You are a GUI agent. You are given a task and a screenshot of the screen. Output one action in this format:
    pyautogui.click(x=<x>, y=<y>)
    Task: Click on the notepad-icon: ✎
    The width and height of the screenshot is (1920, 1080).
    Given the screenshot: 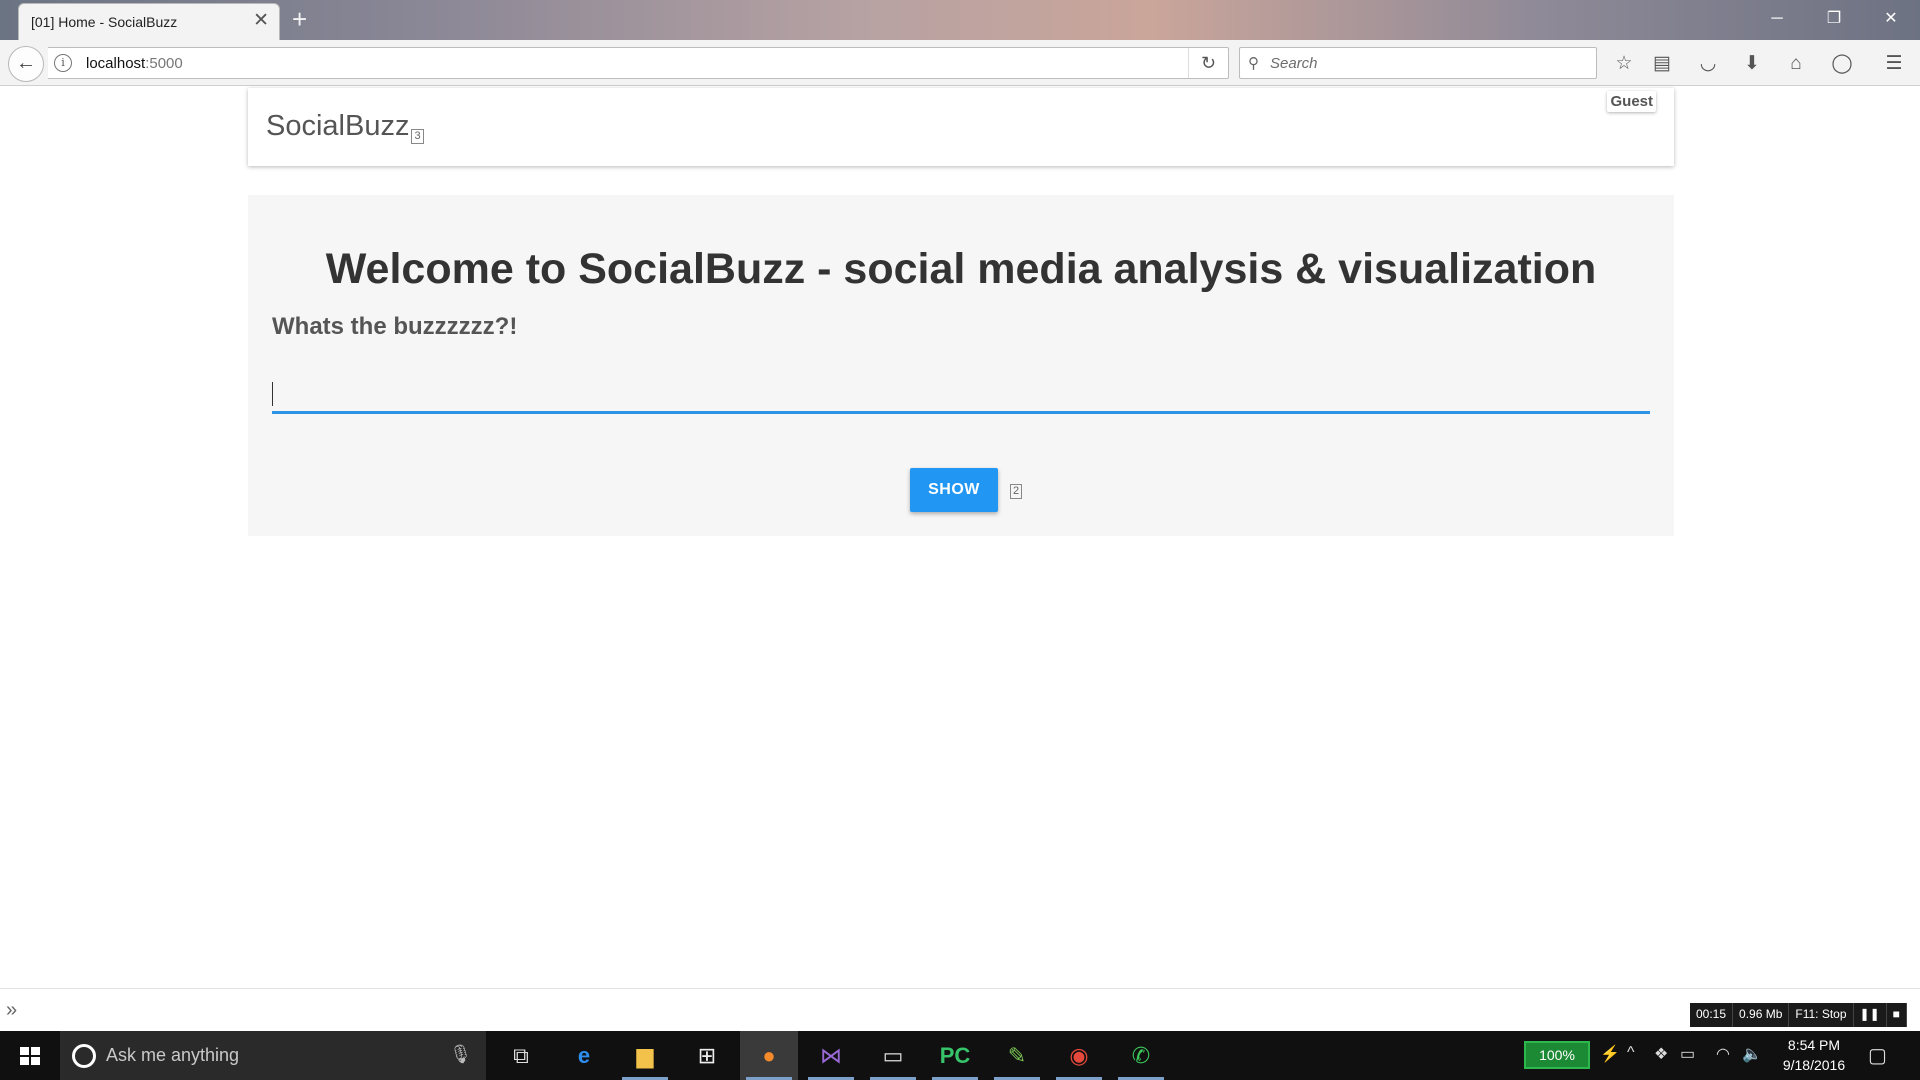 What is the action you would take?
    pyautogui.click(x=1017, y=1055)
    